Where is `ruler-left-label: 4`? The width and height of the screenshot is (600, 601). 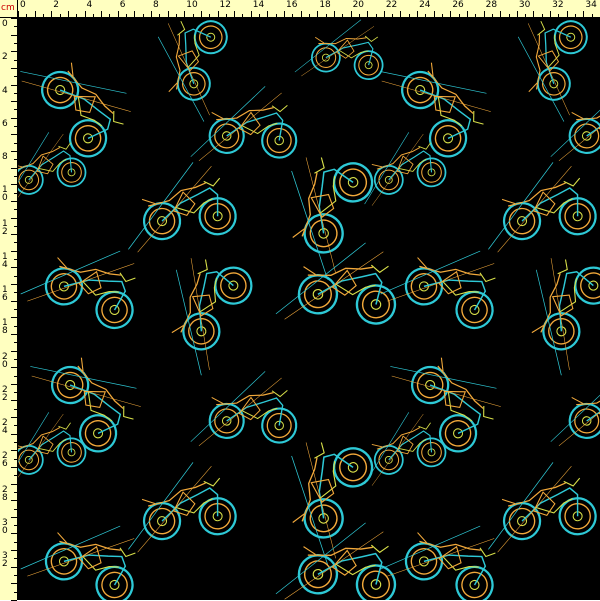
ruler-left-label: 4 is located at coordinates (5, 90).